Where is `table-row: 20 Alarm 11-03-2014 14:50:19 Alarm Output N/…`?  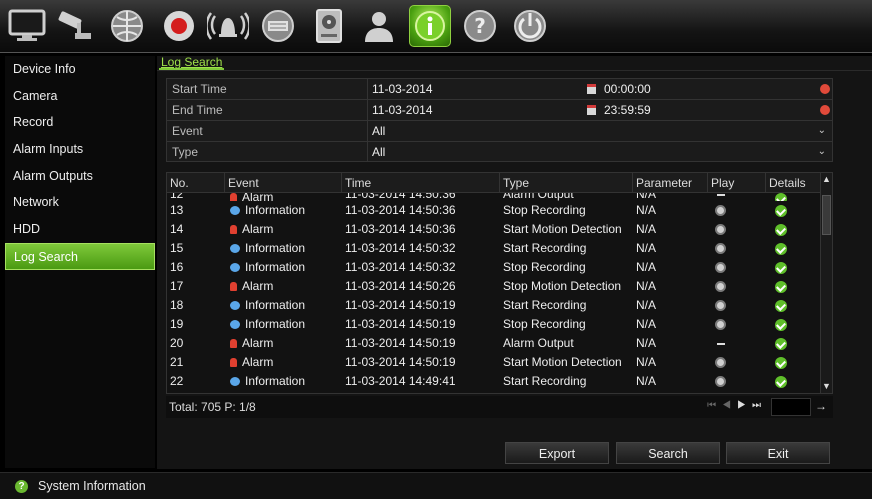 table-row: 20 Alarm 11-03-2014 14:50:19 Alarm Output N/… is located at coordinates (499, 343).